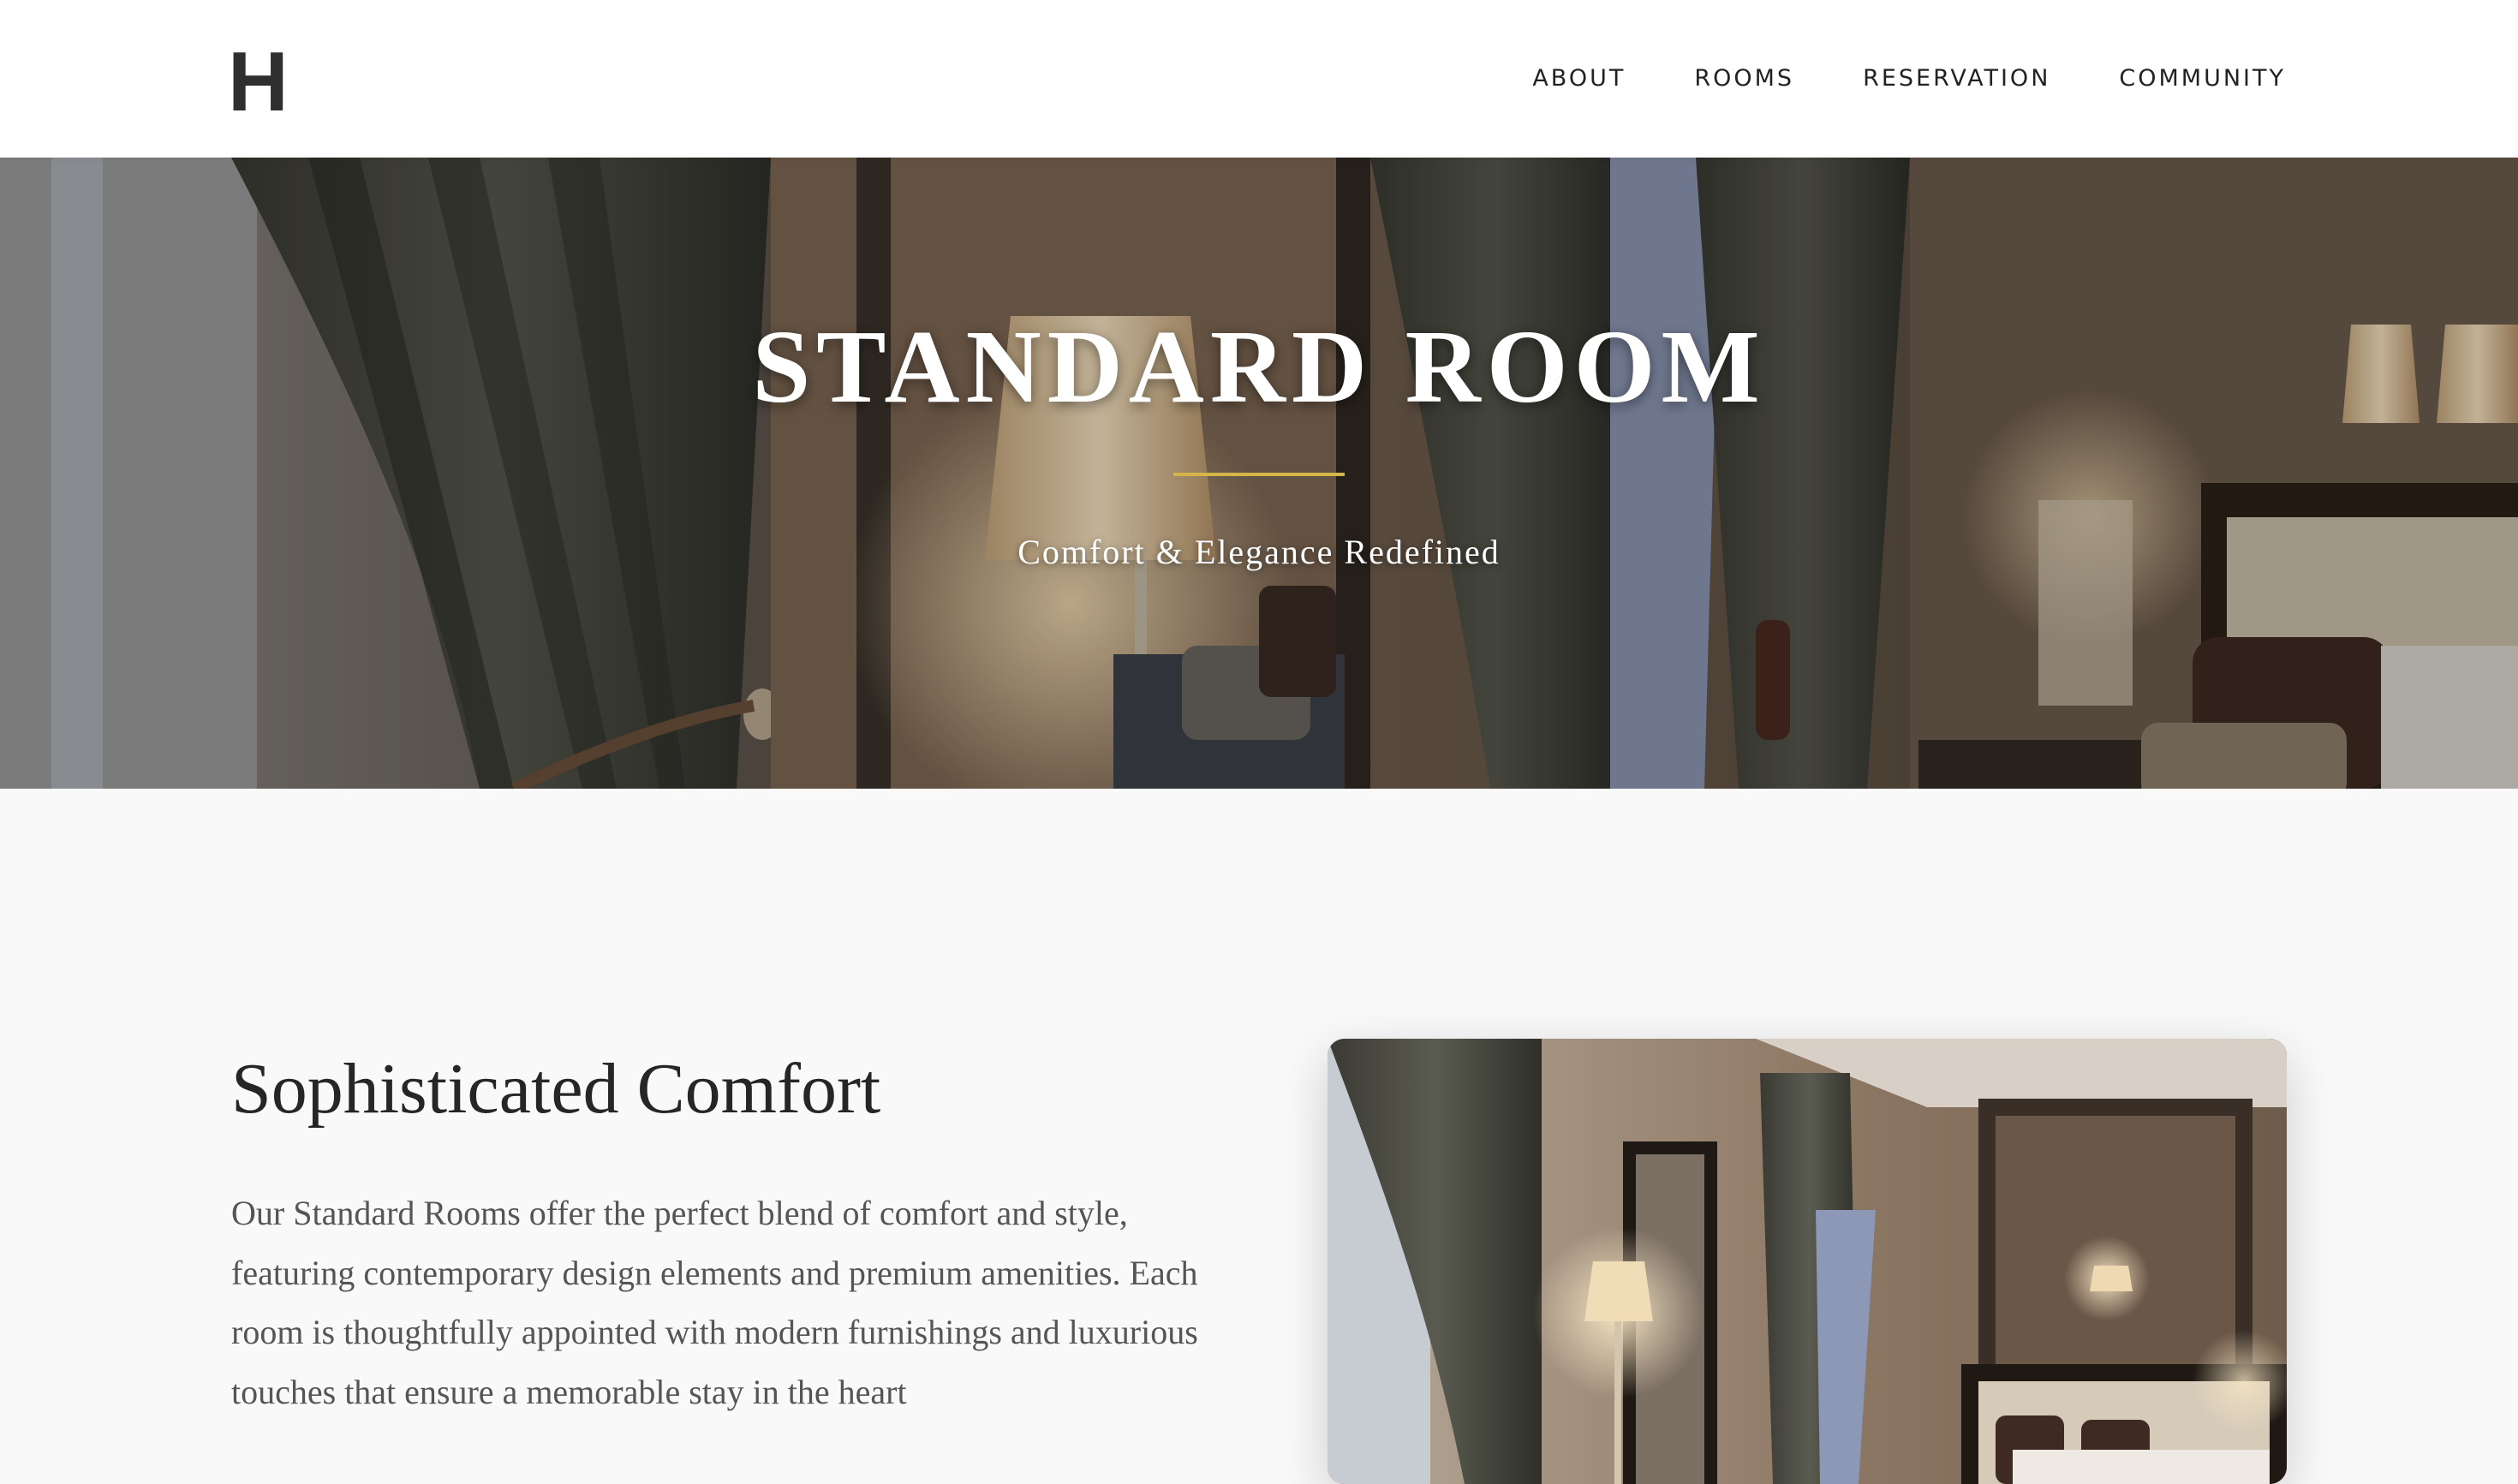 Image resolution: width=2518 pixels, height=1484 pixels. What do you see at coordinates (1956, 79) in the screenshot?
I see `nav-reservation-link: RESERVATION` at bounding box center [1956, 79].